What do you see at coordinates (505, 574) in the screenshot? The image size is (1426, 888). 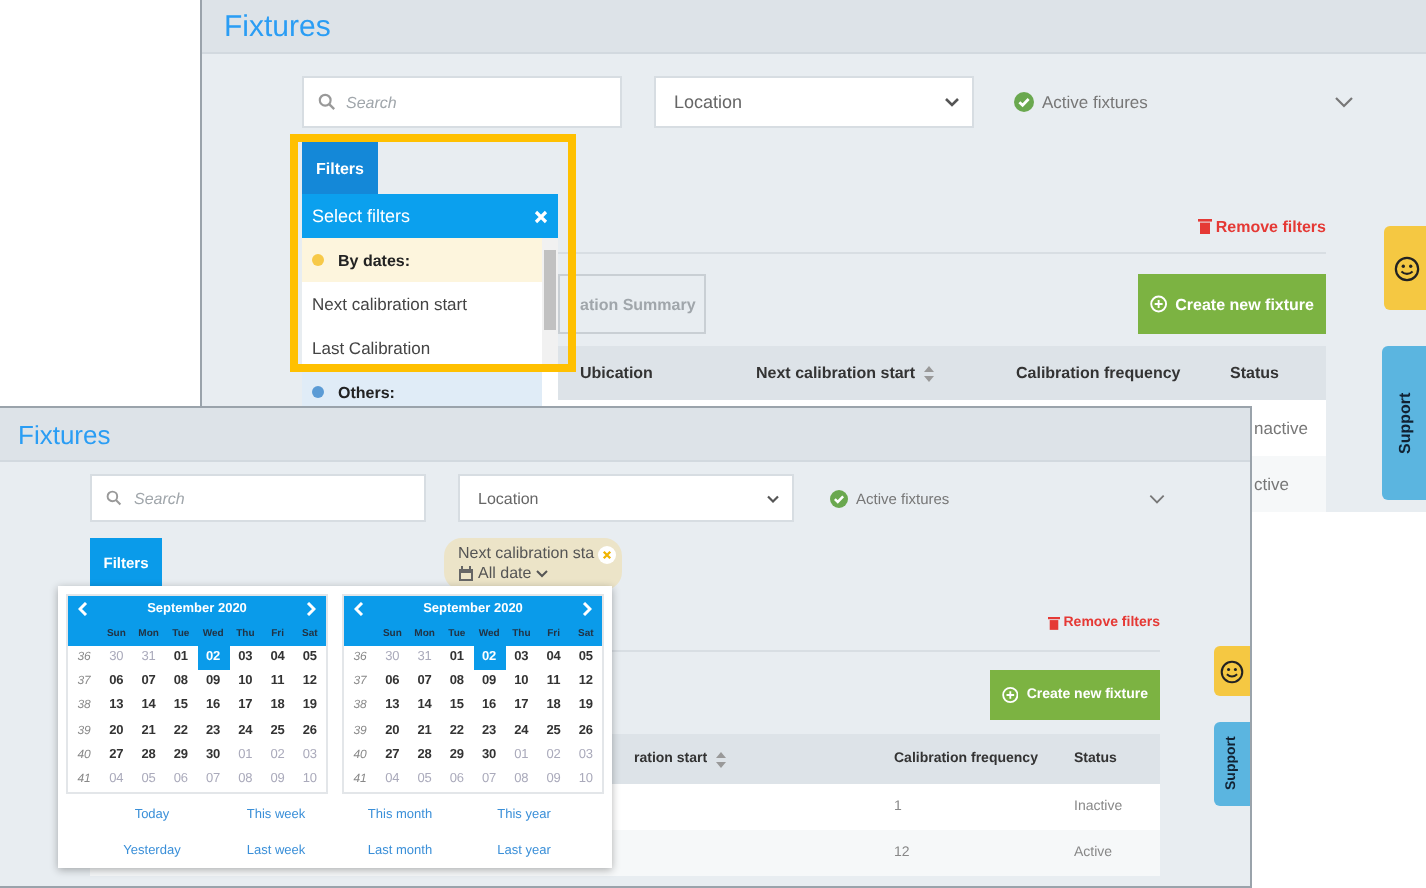 I see `chip-value: All date` at bounding box center [505, 574].